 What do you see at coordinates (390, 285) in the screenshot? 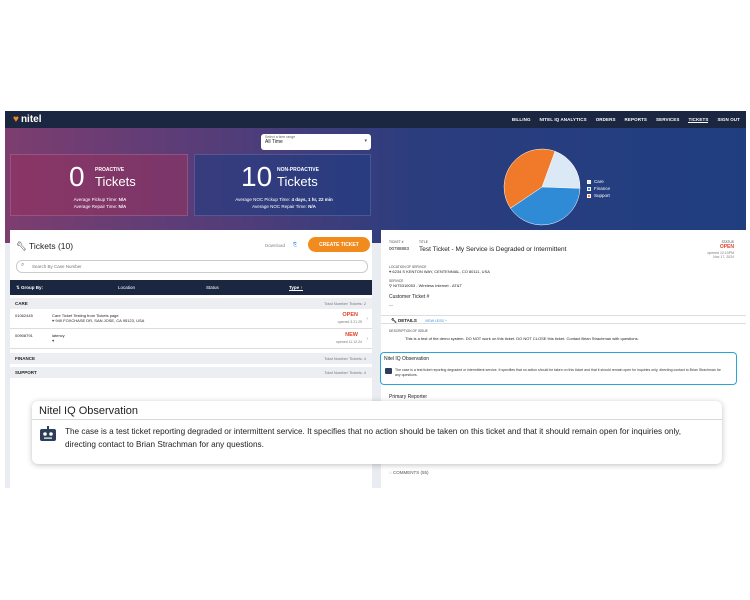
I see `network-icon: ⚲` at bounding box center [390, 285].